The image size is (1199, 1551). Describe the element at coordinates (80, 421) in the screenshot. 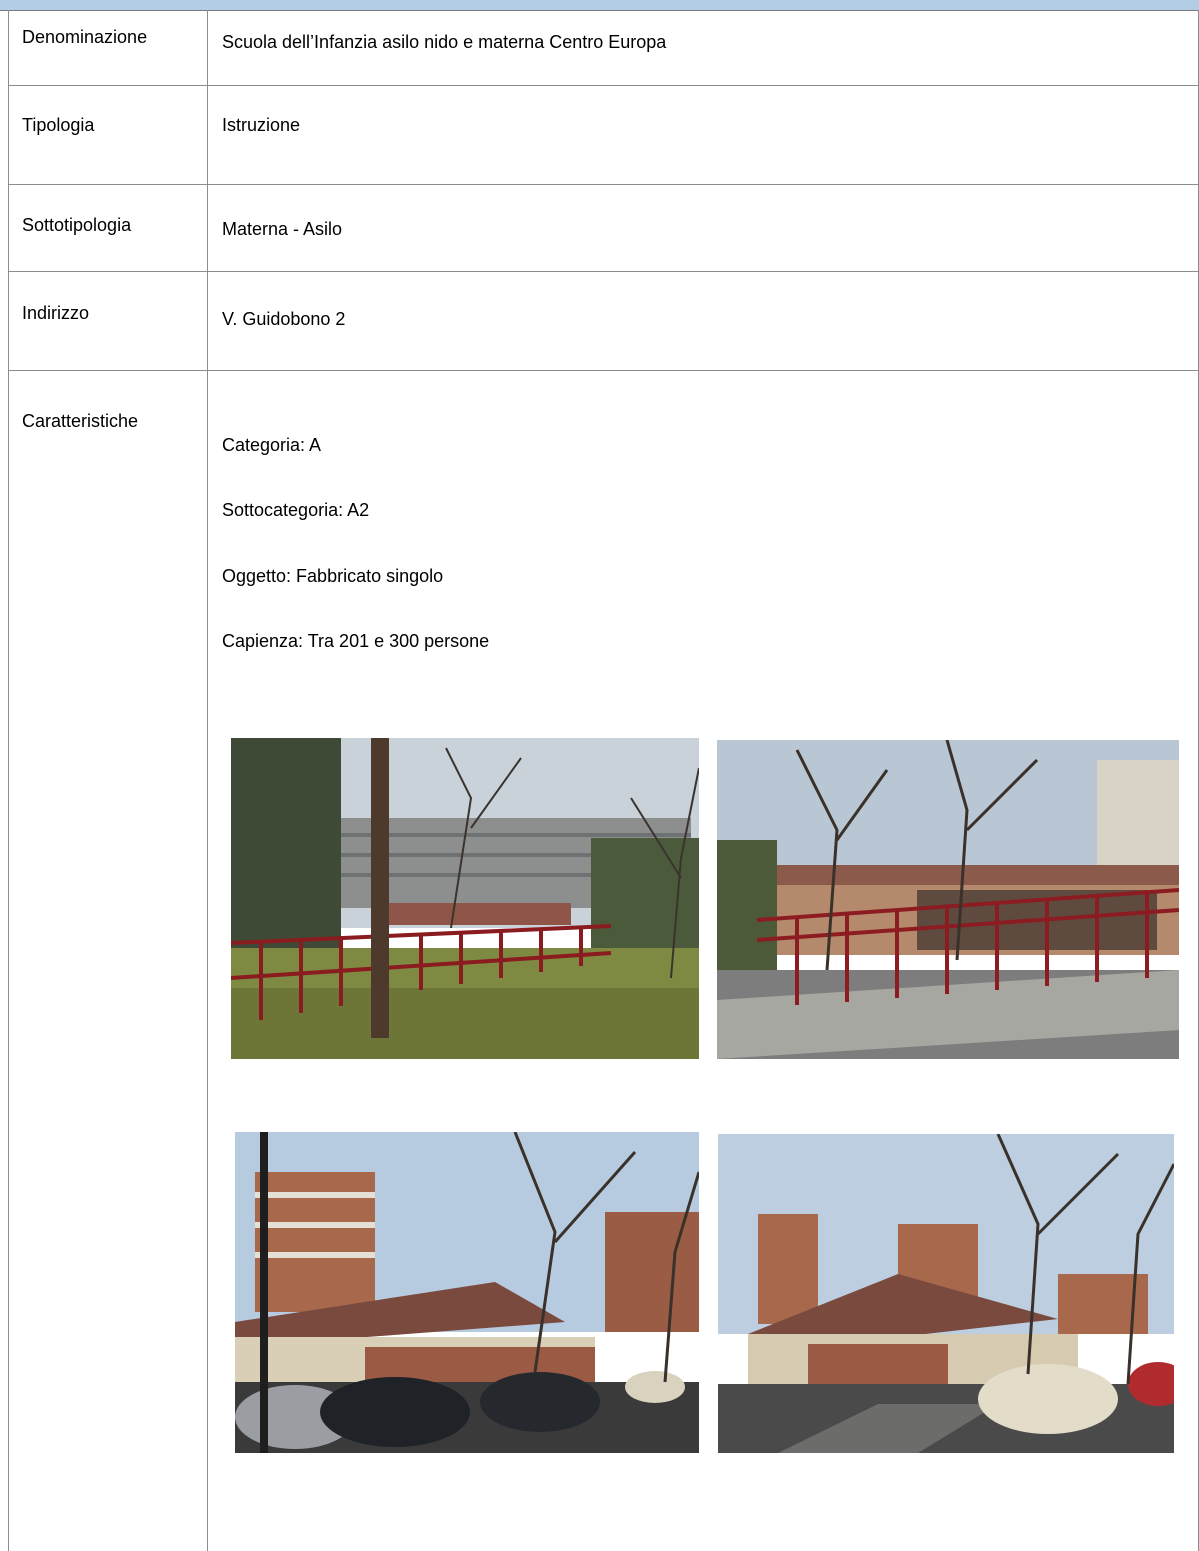

I see `caratteristiche-label: Caratteristiche` at that location.